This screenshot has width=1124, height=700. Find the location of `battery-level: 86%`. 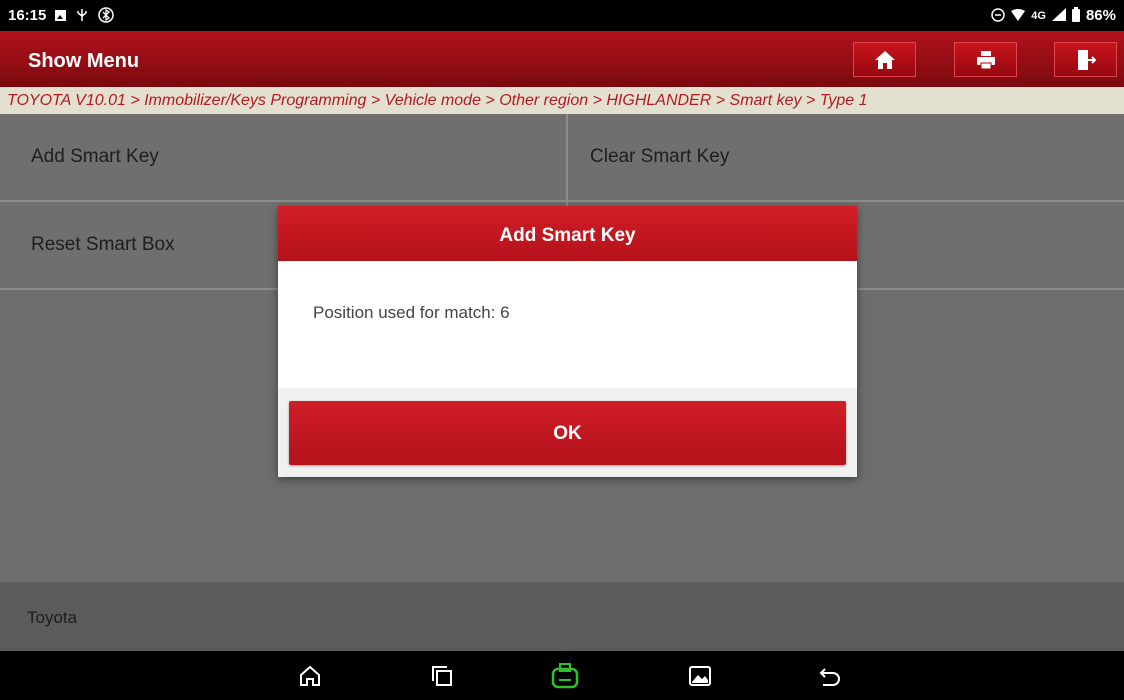

battery-level: 86% is located at coordinates (1100, 15).